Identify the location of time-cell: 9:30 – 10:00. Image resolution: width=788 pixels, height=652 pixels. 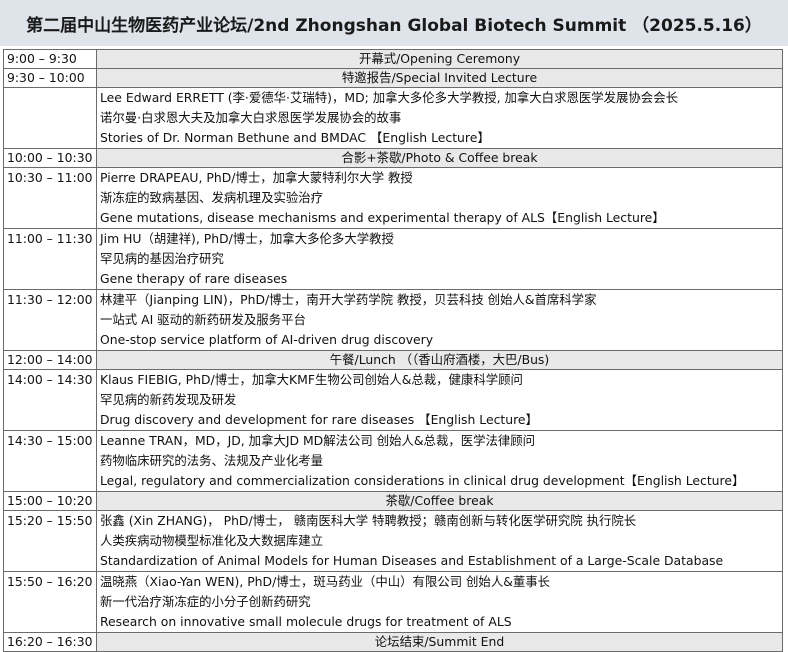
(50, 78).